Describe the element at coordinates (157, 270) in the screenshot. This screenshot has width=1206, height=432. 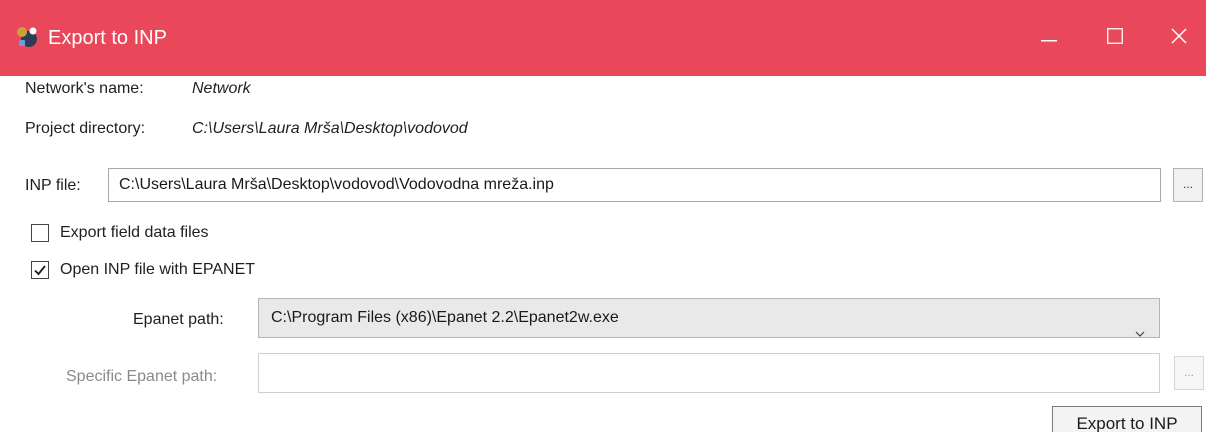
I see `open-with-epanet-label: Open INP file with EPANET` at that location.